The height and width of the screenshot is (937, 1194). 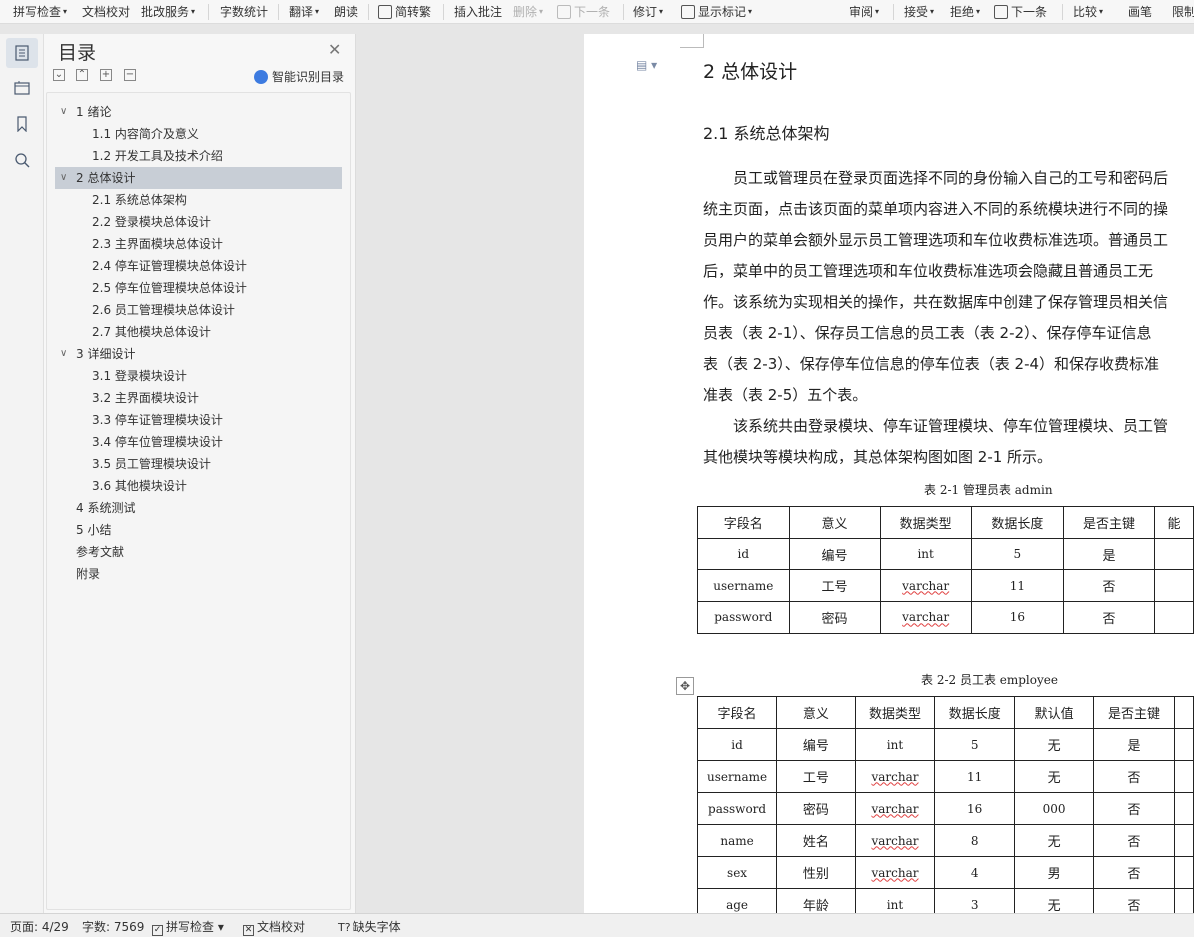 I want to click on toc-item: 2.2 登录模块总体设计, so click(x=198, y=222).